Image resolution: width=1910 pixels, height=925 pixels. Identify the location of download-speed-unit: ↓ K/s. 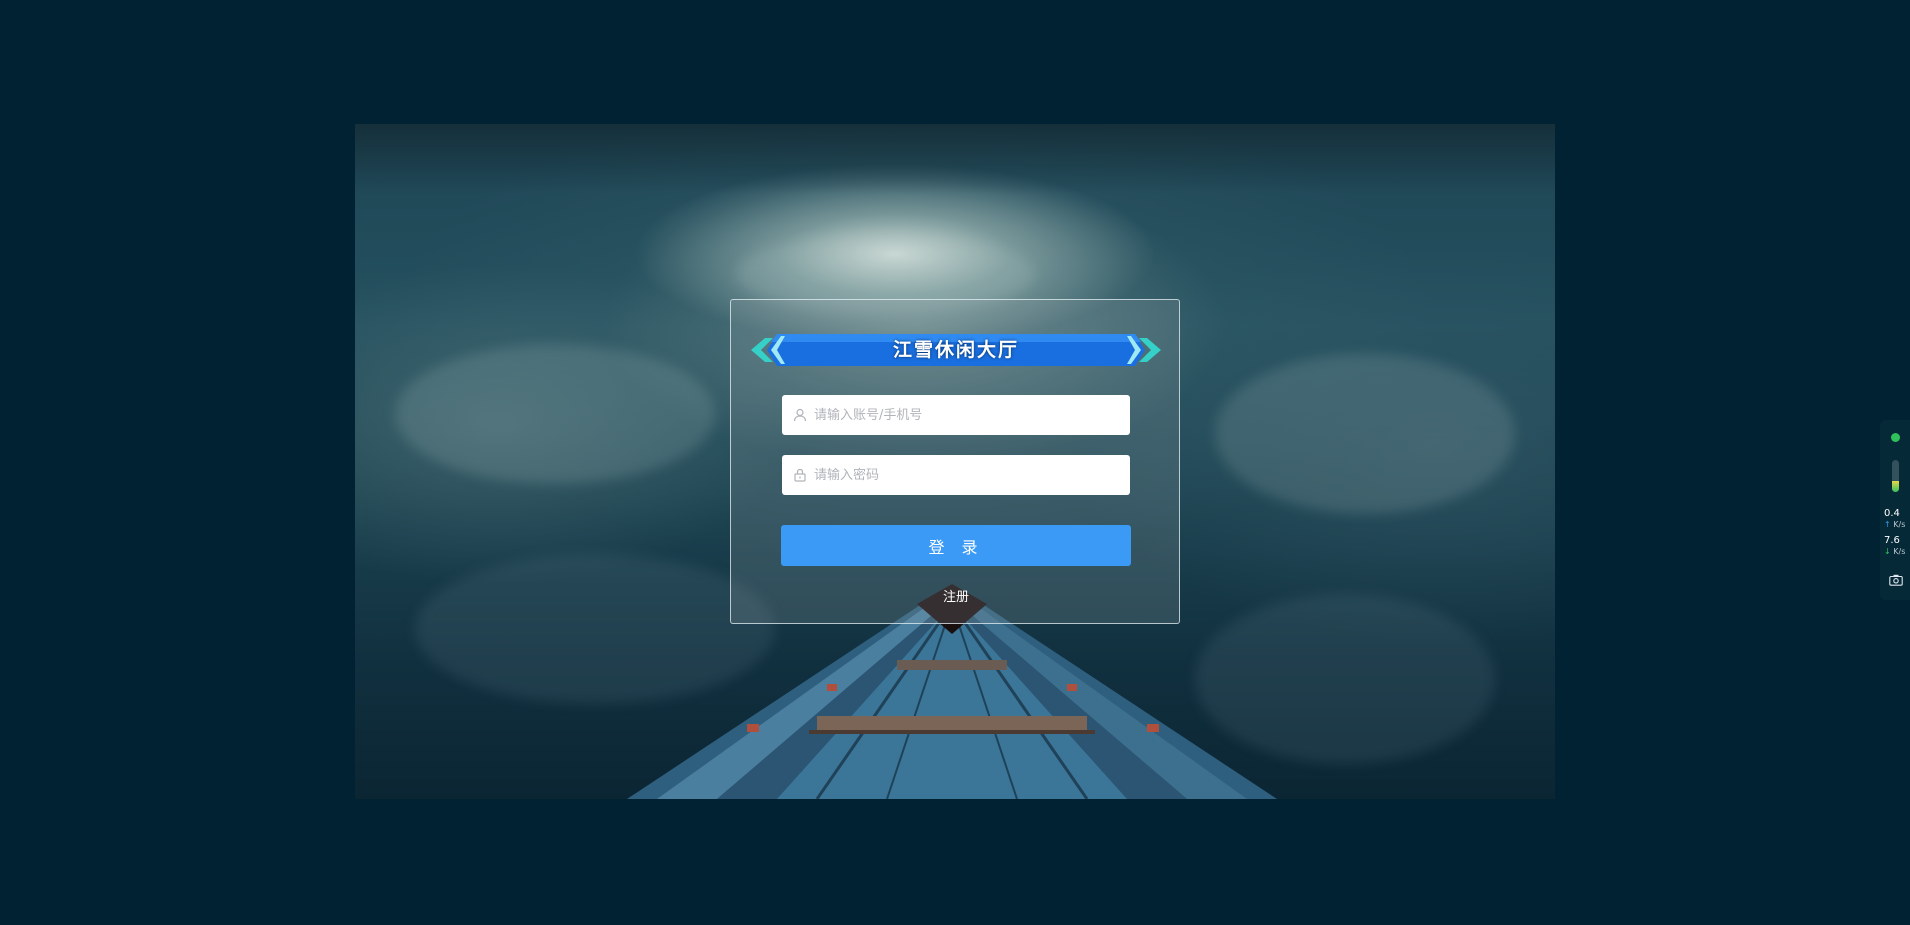
(1897, 551).